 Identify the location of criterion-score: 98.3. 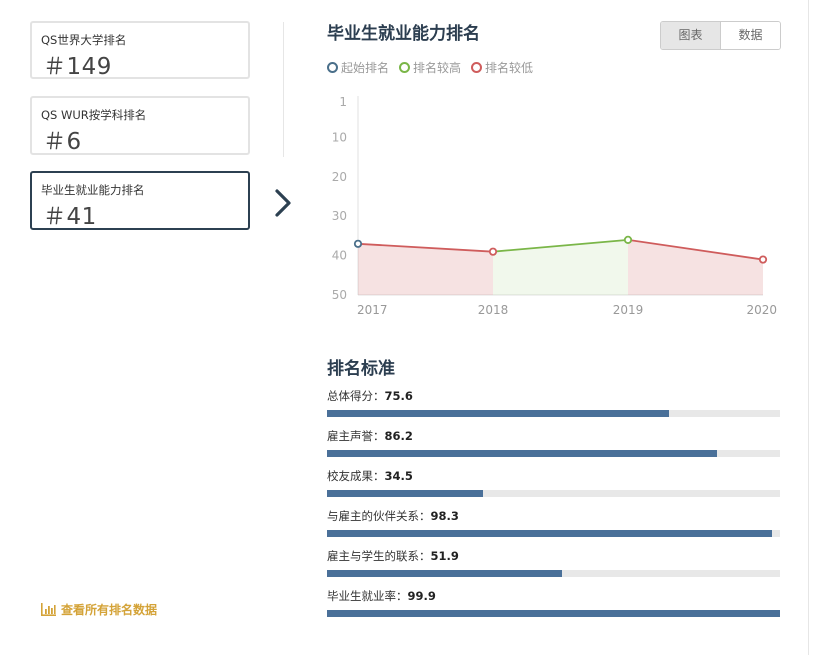
(444, 516).